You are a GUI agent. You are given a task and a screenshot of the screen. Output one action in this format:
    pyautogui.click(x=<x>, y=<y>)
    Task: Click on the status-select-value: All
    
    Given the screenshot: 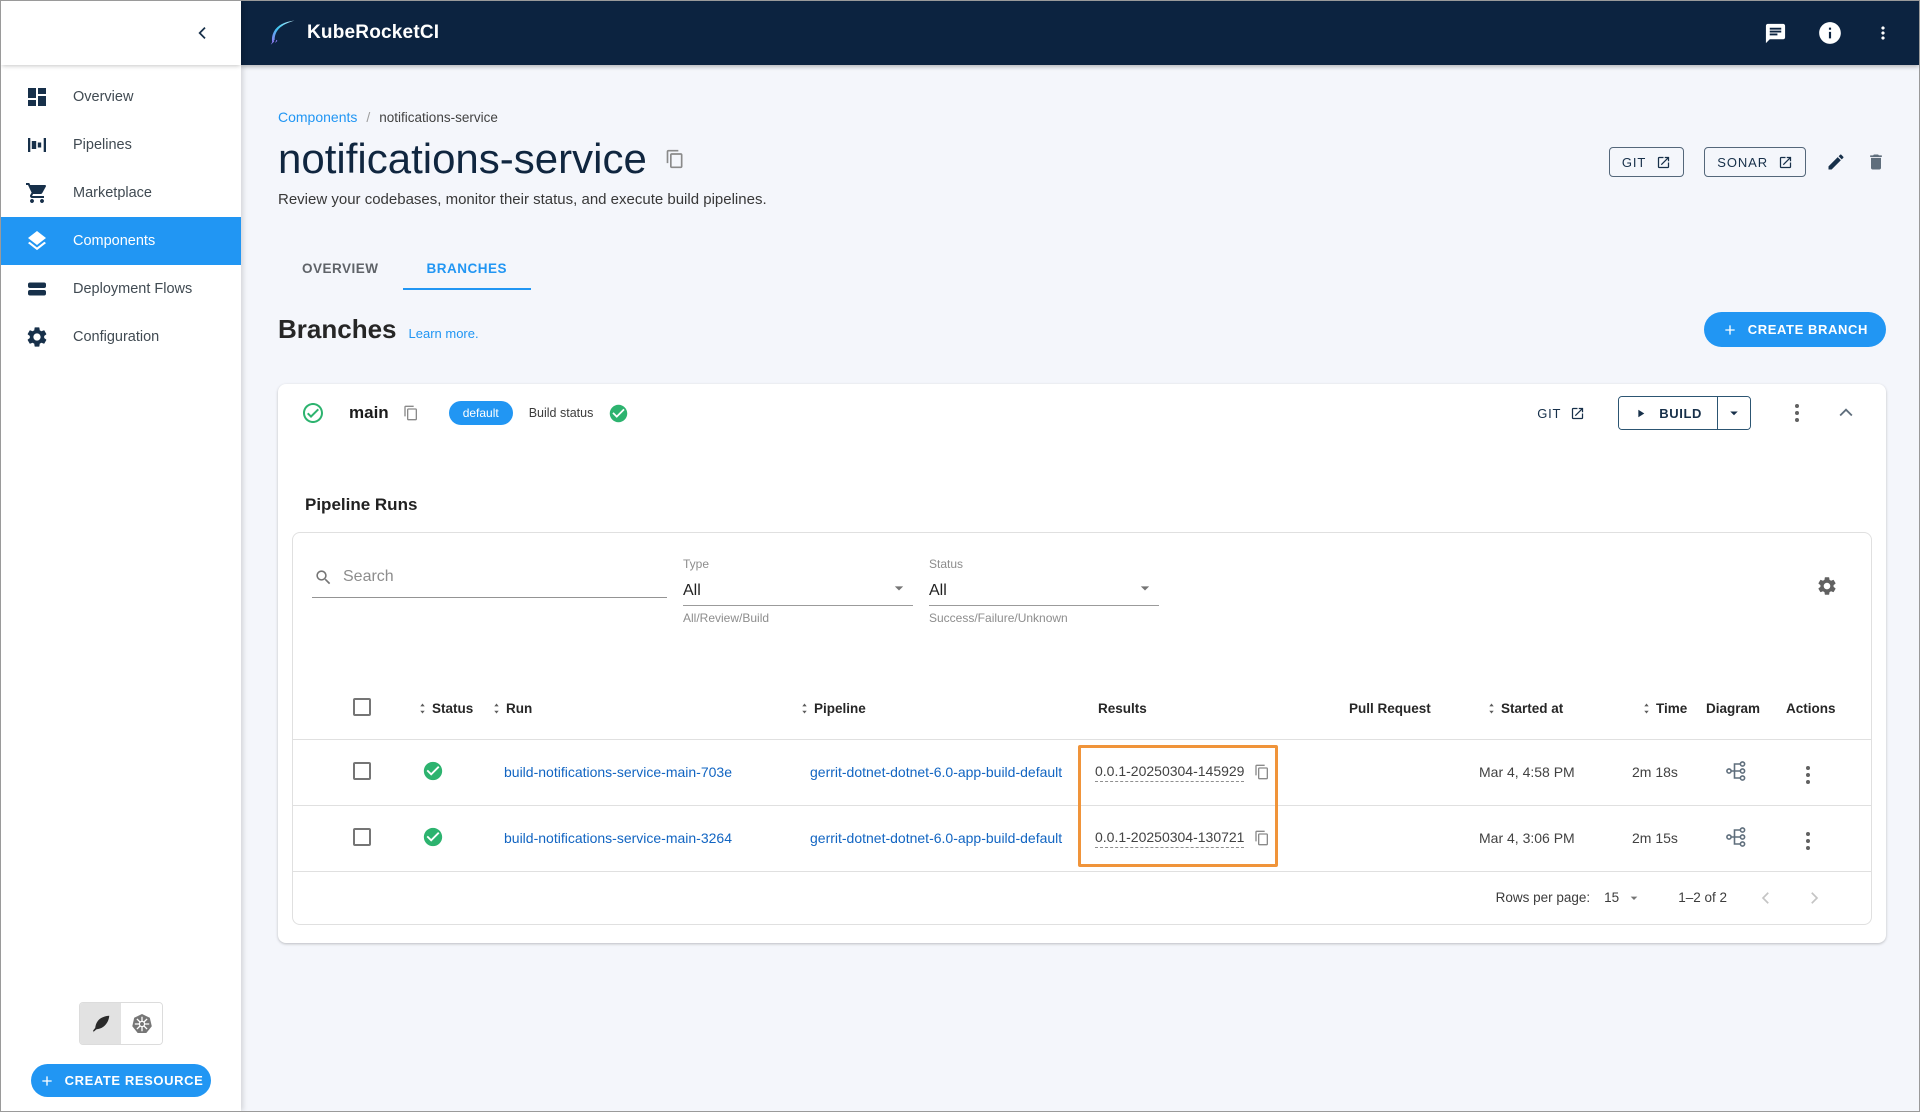 What is the action you would take?
    pyautogui.click(x=938, y=590)
    